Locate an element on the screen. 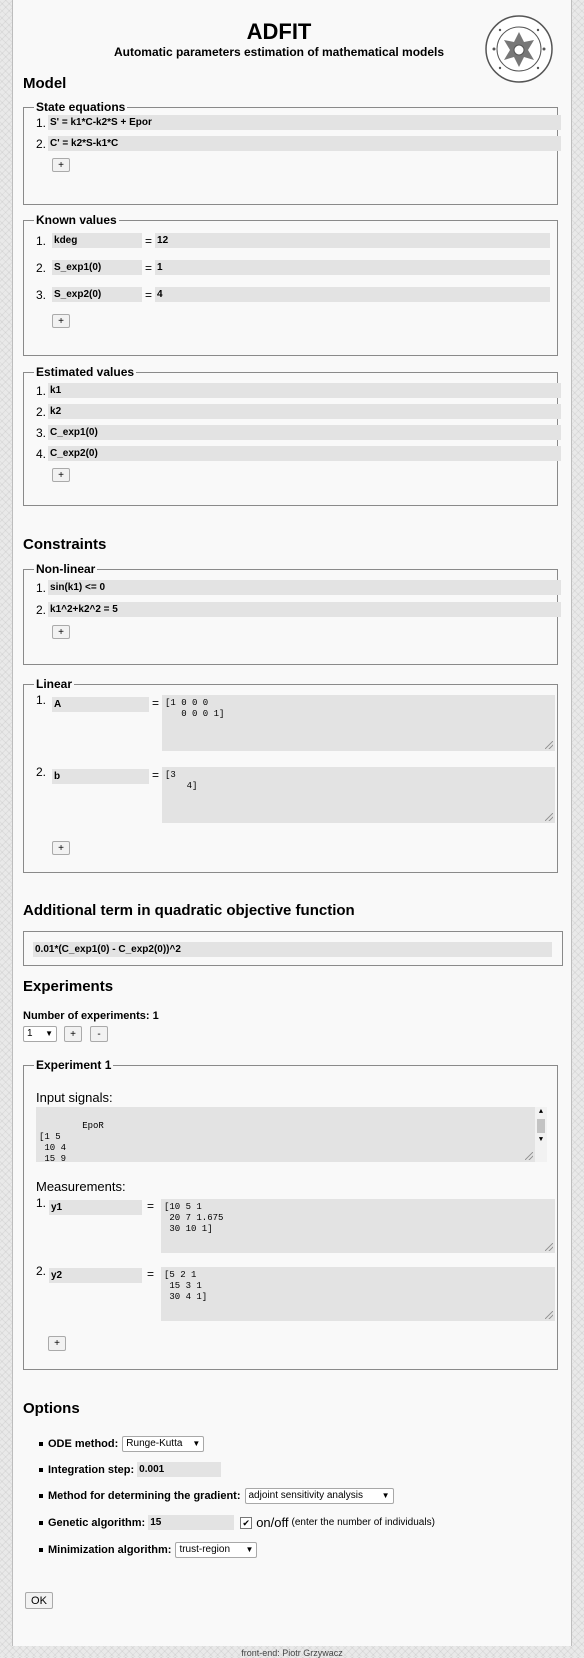  ode-method-select: Runge-Kutta ▼ is located at coordinates (163, 1444).